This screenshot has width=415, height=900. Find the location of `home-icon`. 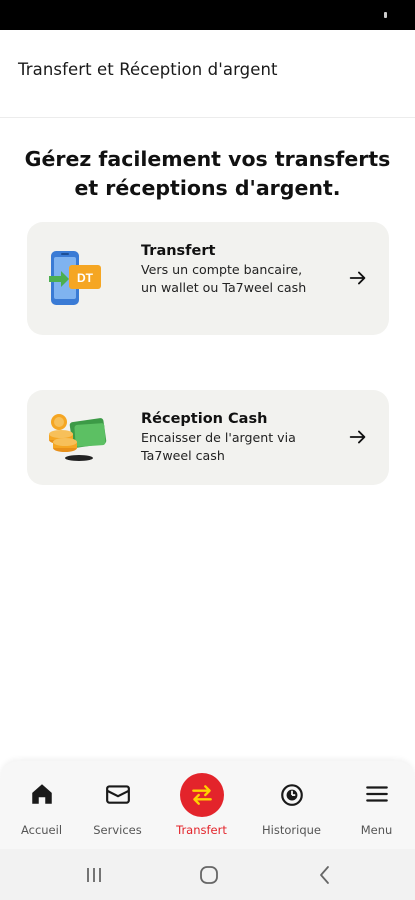

home-icon is located at coordinates (41, 794).